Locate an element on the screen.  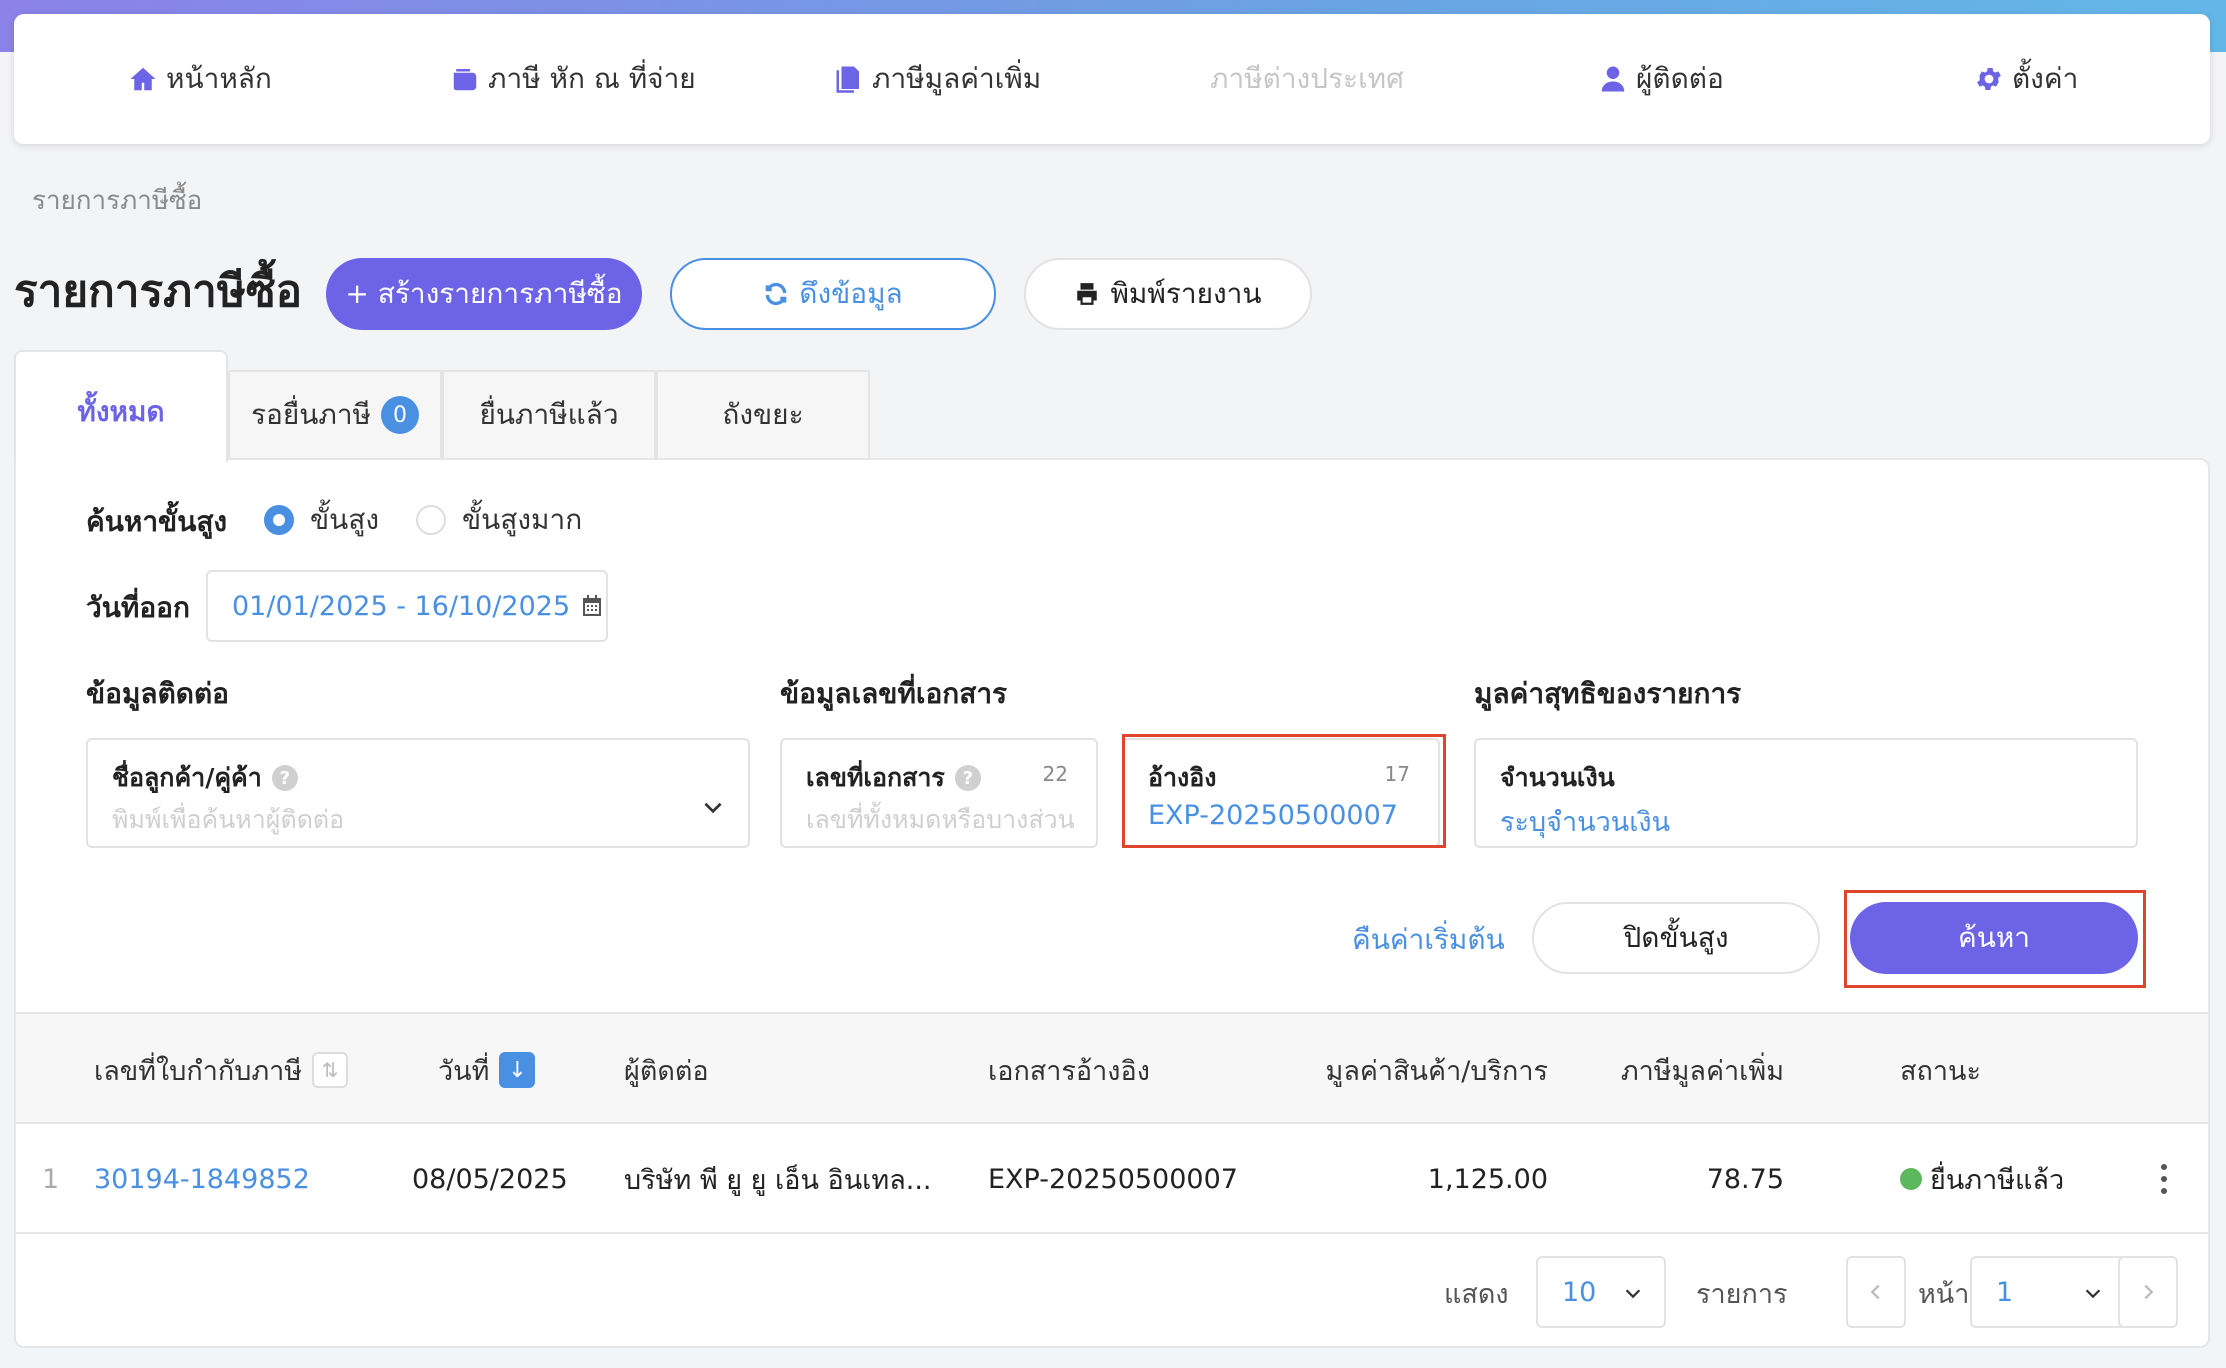
advanced-search-label: ค้นหาขั้นสูง is located at coordinates (157, 521).